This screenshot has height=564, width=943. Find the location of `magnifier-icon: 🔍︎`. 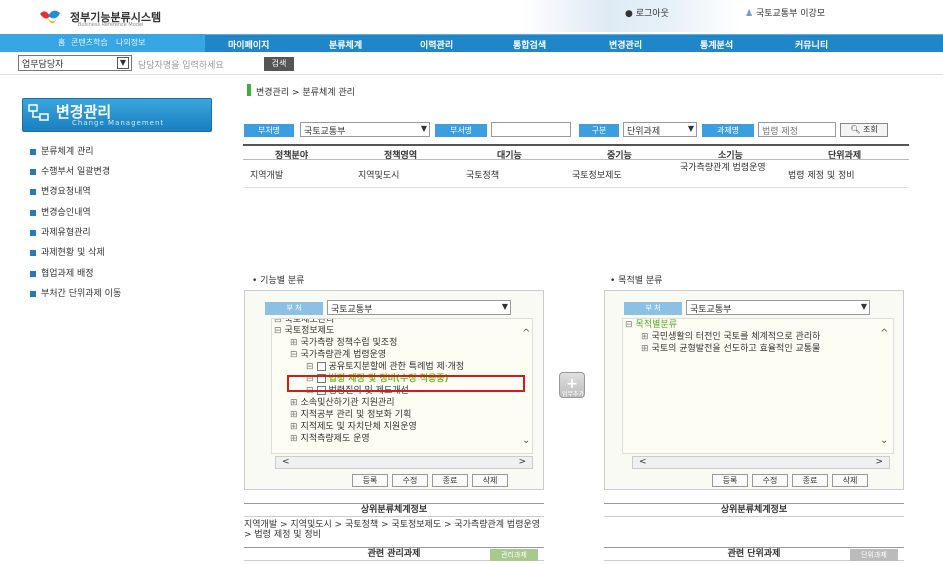

magnifier-icon: 🔍︎ is located at coordinates (855, 129).